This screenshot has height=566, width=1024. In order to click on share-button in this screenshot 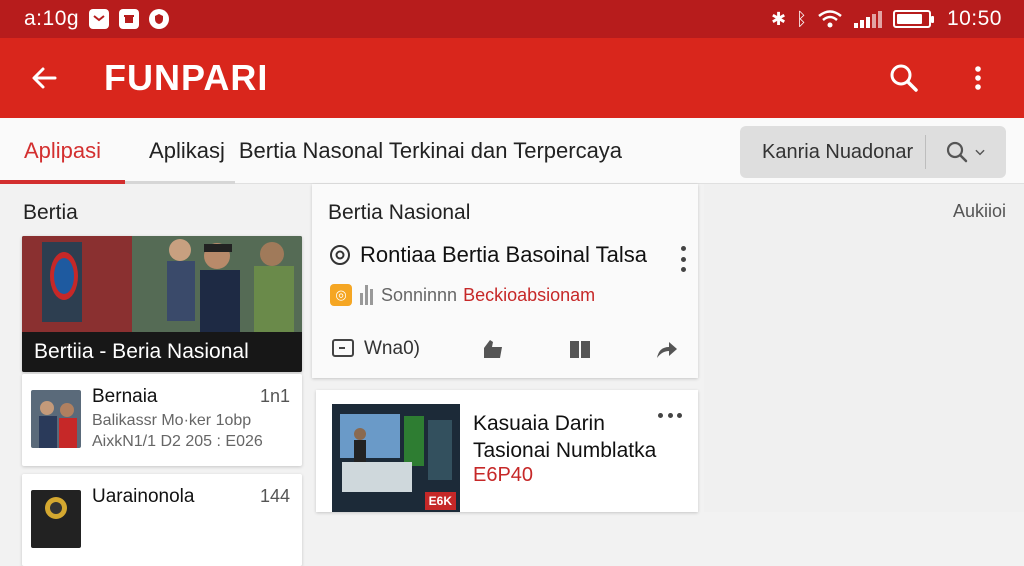, I will do `click(667, 349)`.